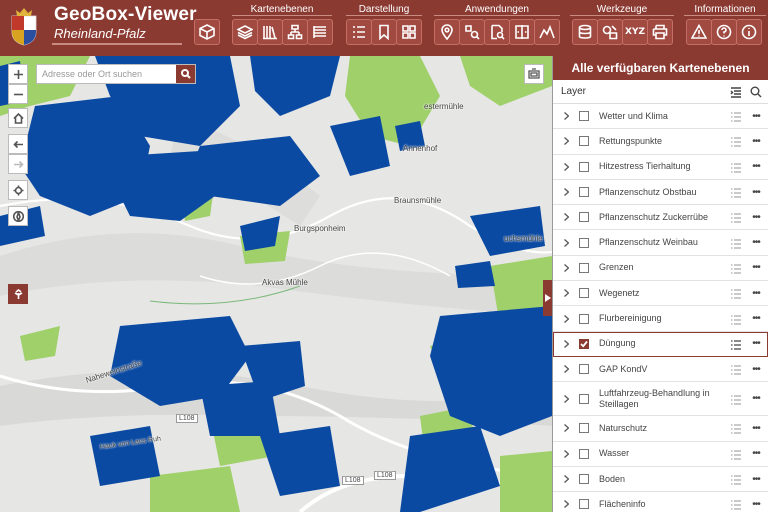  I want to click on layer-row: Pflanzenschutz Obstbau •••, so click(660, 193).